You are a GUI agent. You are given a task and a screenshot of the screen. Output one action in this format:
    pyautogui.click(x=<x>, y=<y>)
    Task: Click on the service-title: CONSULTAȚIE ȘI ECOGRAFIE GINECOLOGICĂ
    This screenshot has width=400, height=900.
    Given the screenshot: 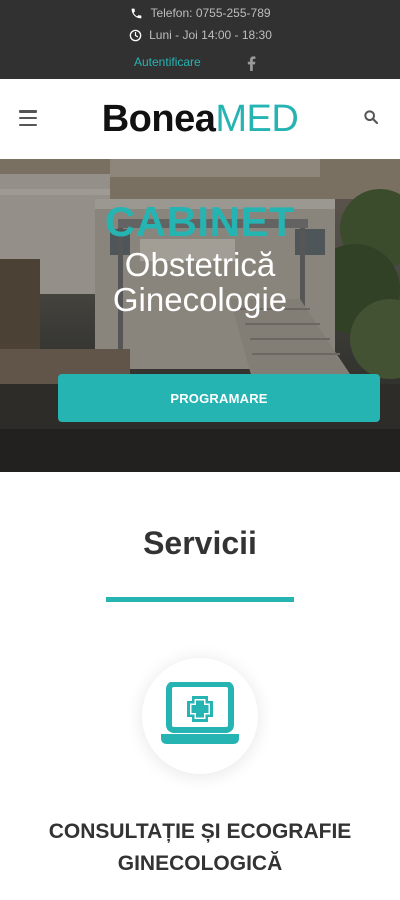 What is the action you would take?
    pyautogui.click(x=200, y=848)
    